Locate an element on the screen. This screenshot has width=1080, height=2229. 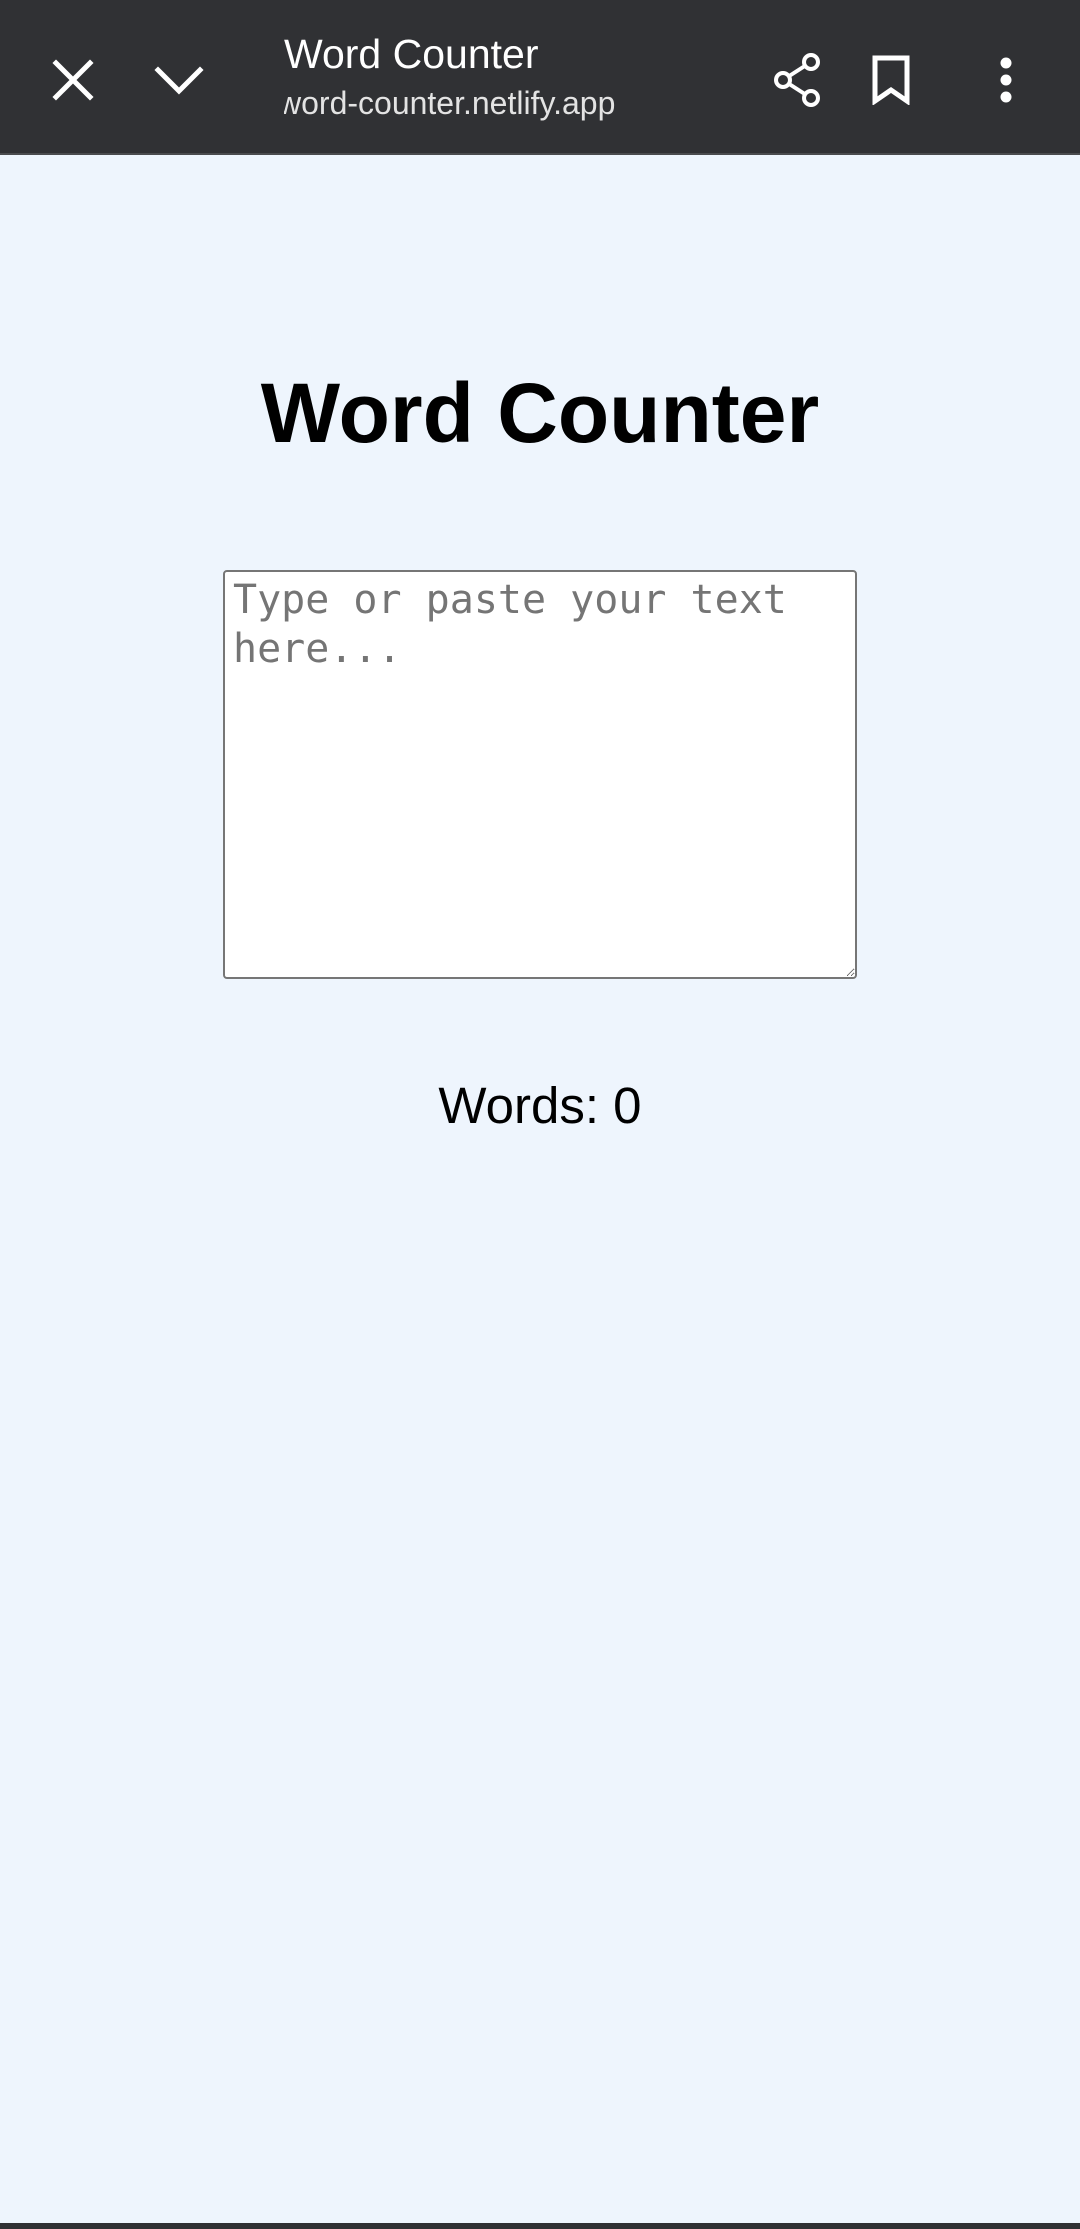
tab-title-block: Word Counter word-counter.netlify.app is located at coordinates (504, 76).